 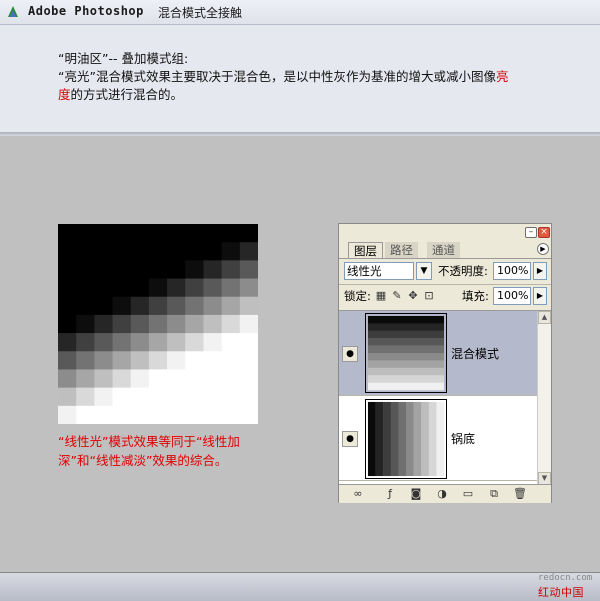 What do you see at coordinates (416, 493) in the screenshot?
I see `layer-mask-icon: ◙` at bounding box center [416, 493].